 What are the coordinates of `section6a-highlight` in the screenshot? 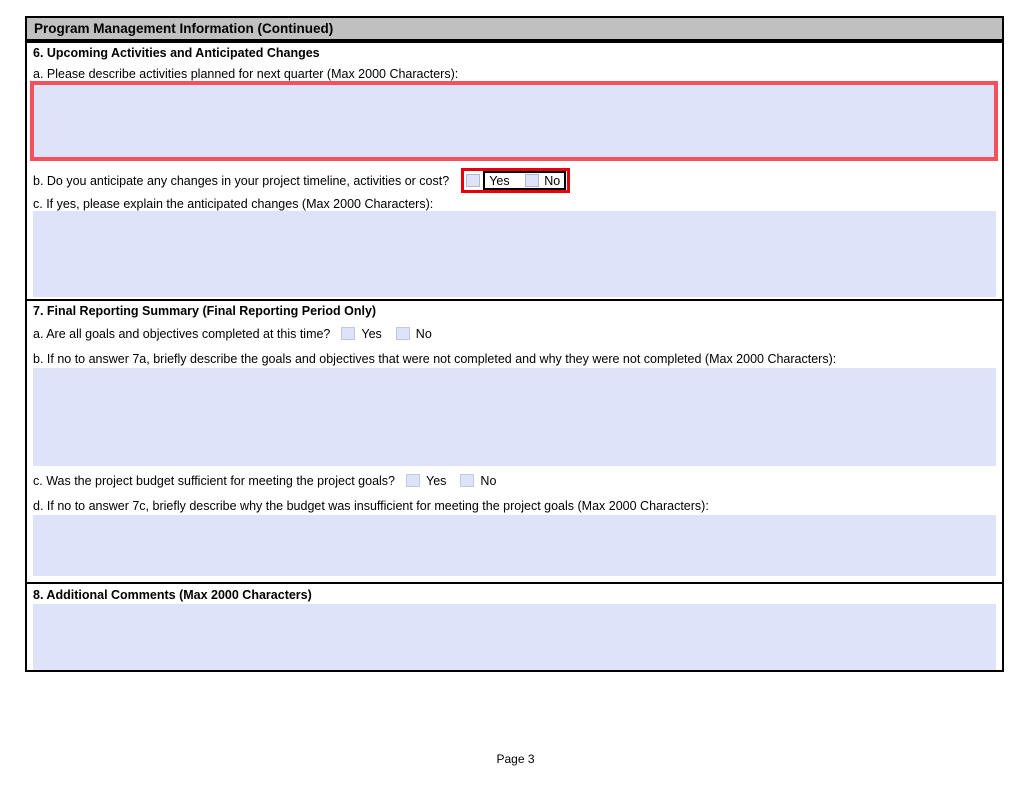 It's located at (514, 121).